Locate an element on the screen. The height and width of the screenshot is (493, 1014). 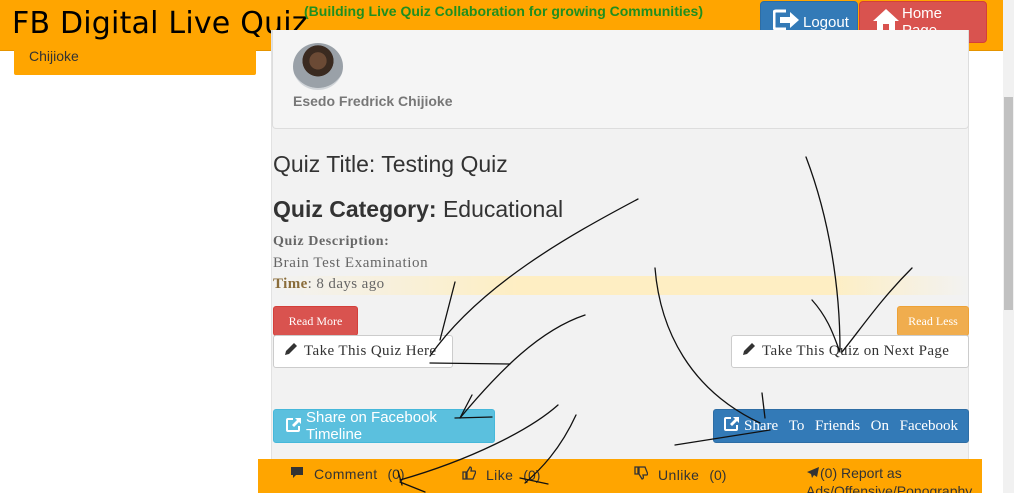
quiz-category-value: Educational is located at coordinates (503, 209).